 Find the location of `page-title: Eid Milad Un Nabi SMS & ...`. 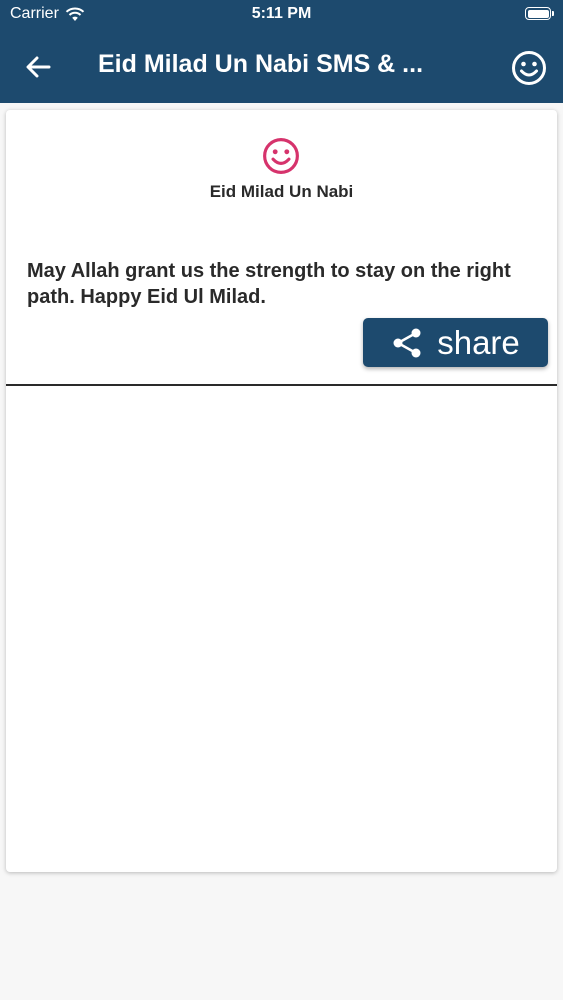

page-title: Eid Milad Un Nabi SMS & ... is located at coordinates (261, 64).